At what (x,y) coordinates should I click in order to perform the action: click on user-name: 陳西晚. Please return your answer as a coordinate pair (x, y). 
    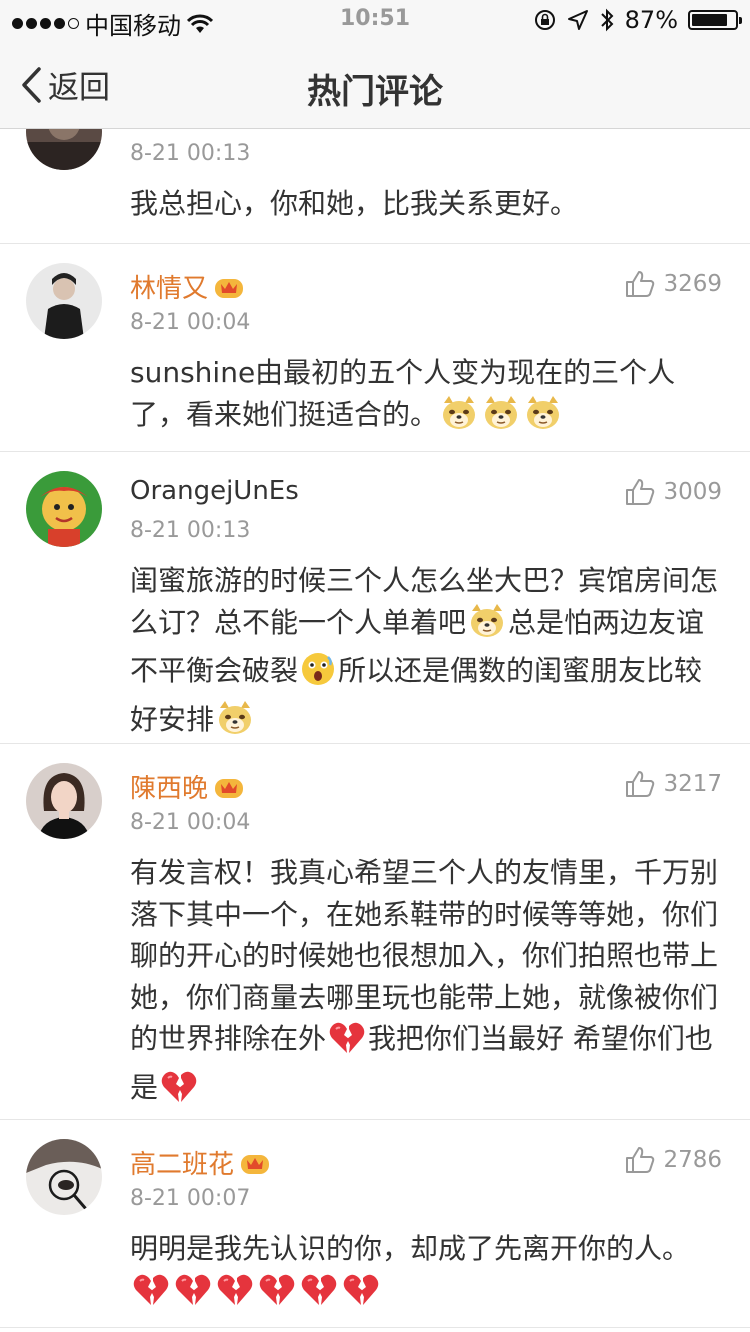
    Looking at the image, I should click on (187, 786).